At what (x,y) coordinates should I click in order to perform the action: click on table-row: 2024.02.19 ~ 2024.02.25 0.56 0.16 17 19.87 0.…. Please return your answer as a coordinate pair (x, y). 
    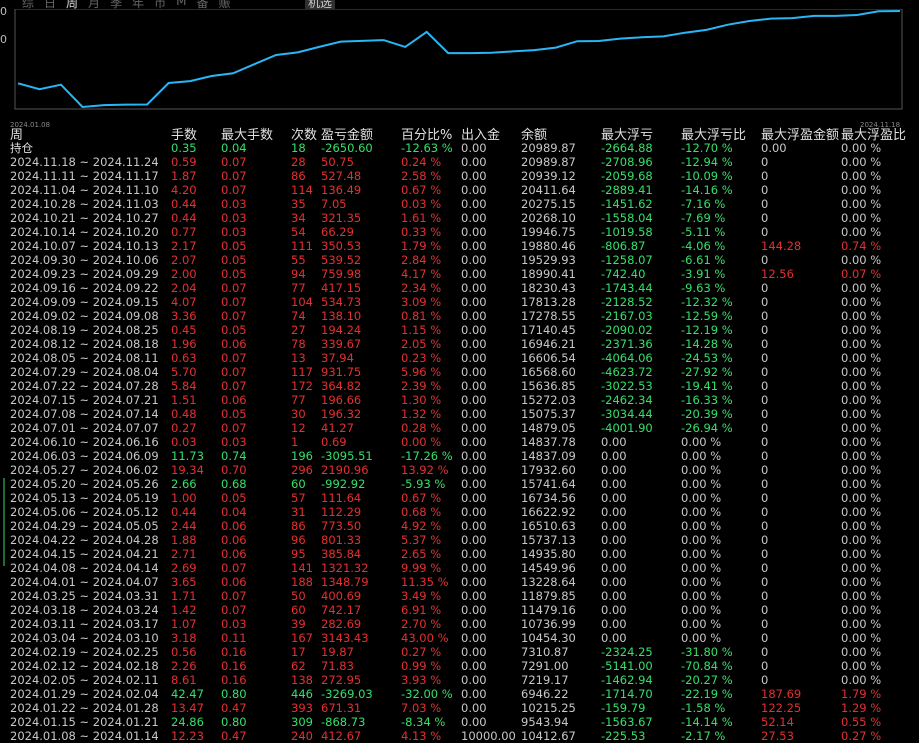
    Looking at the image, I should click on (459, 652).